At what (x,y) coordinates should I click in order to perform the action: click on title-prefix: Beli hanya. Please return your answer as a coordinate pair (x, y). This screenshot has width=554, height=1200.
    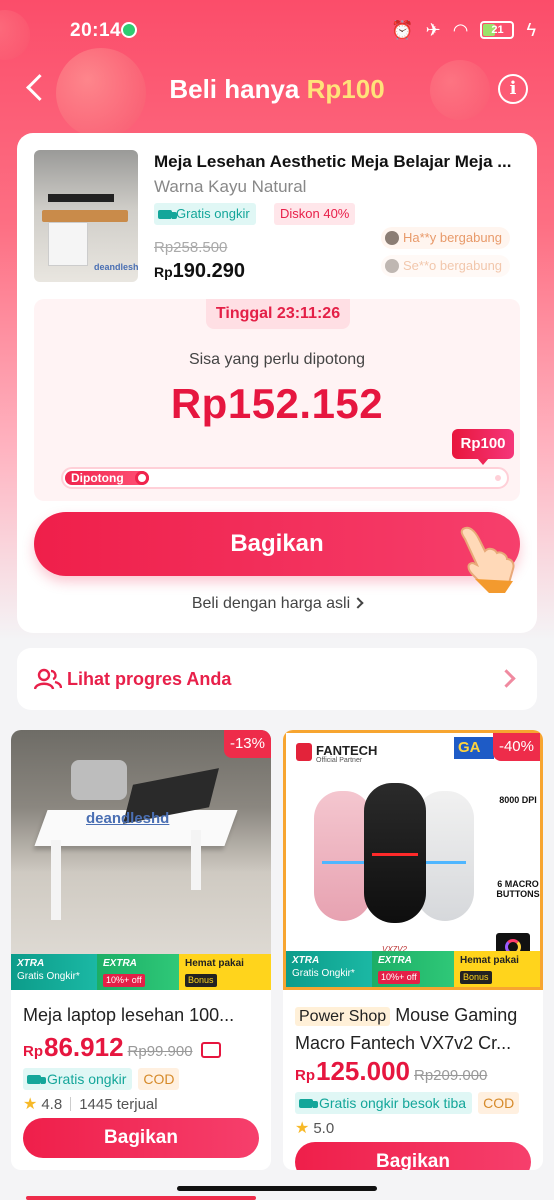
    Looking at the image, I should click on (234, 89).